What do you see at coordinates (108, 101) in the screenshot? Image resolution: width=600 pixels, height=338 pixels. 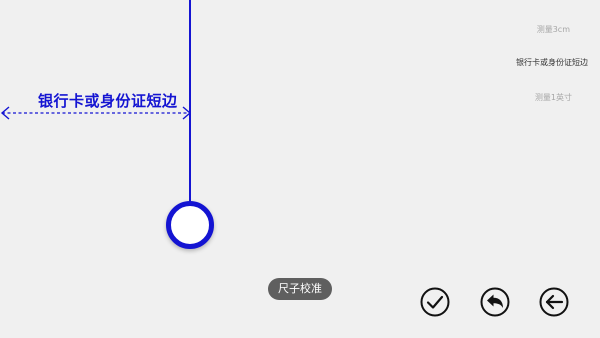 I see `measure-reference-label: 银行卡或身份证短边` at bounding box center [108, 101].